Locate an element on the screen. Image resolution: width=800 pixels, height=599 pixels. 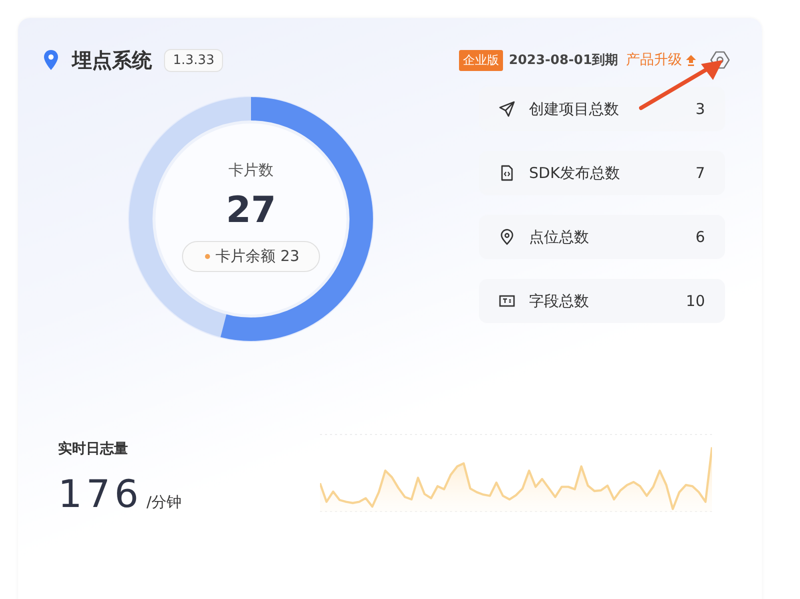
upgrade-link: 产品升级 is located at coordinates (654, 60).